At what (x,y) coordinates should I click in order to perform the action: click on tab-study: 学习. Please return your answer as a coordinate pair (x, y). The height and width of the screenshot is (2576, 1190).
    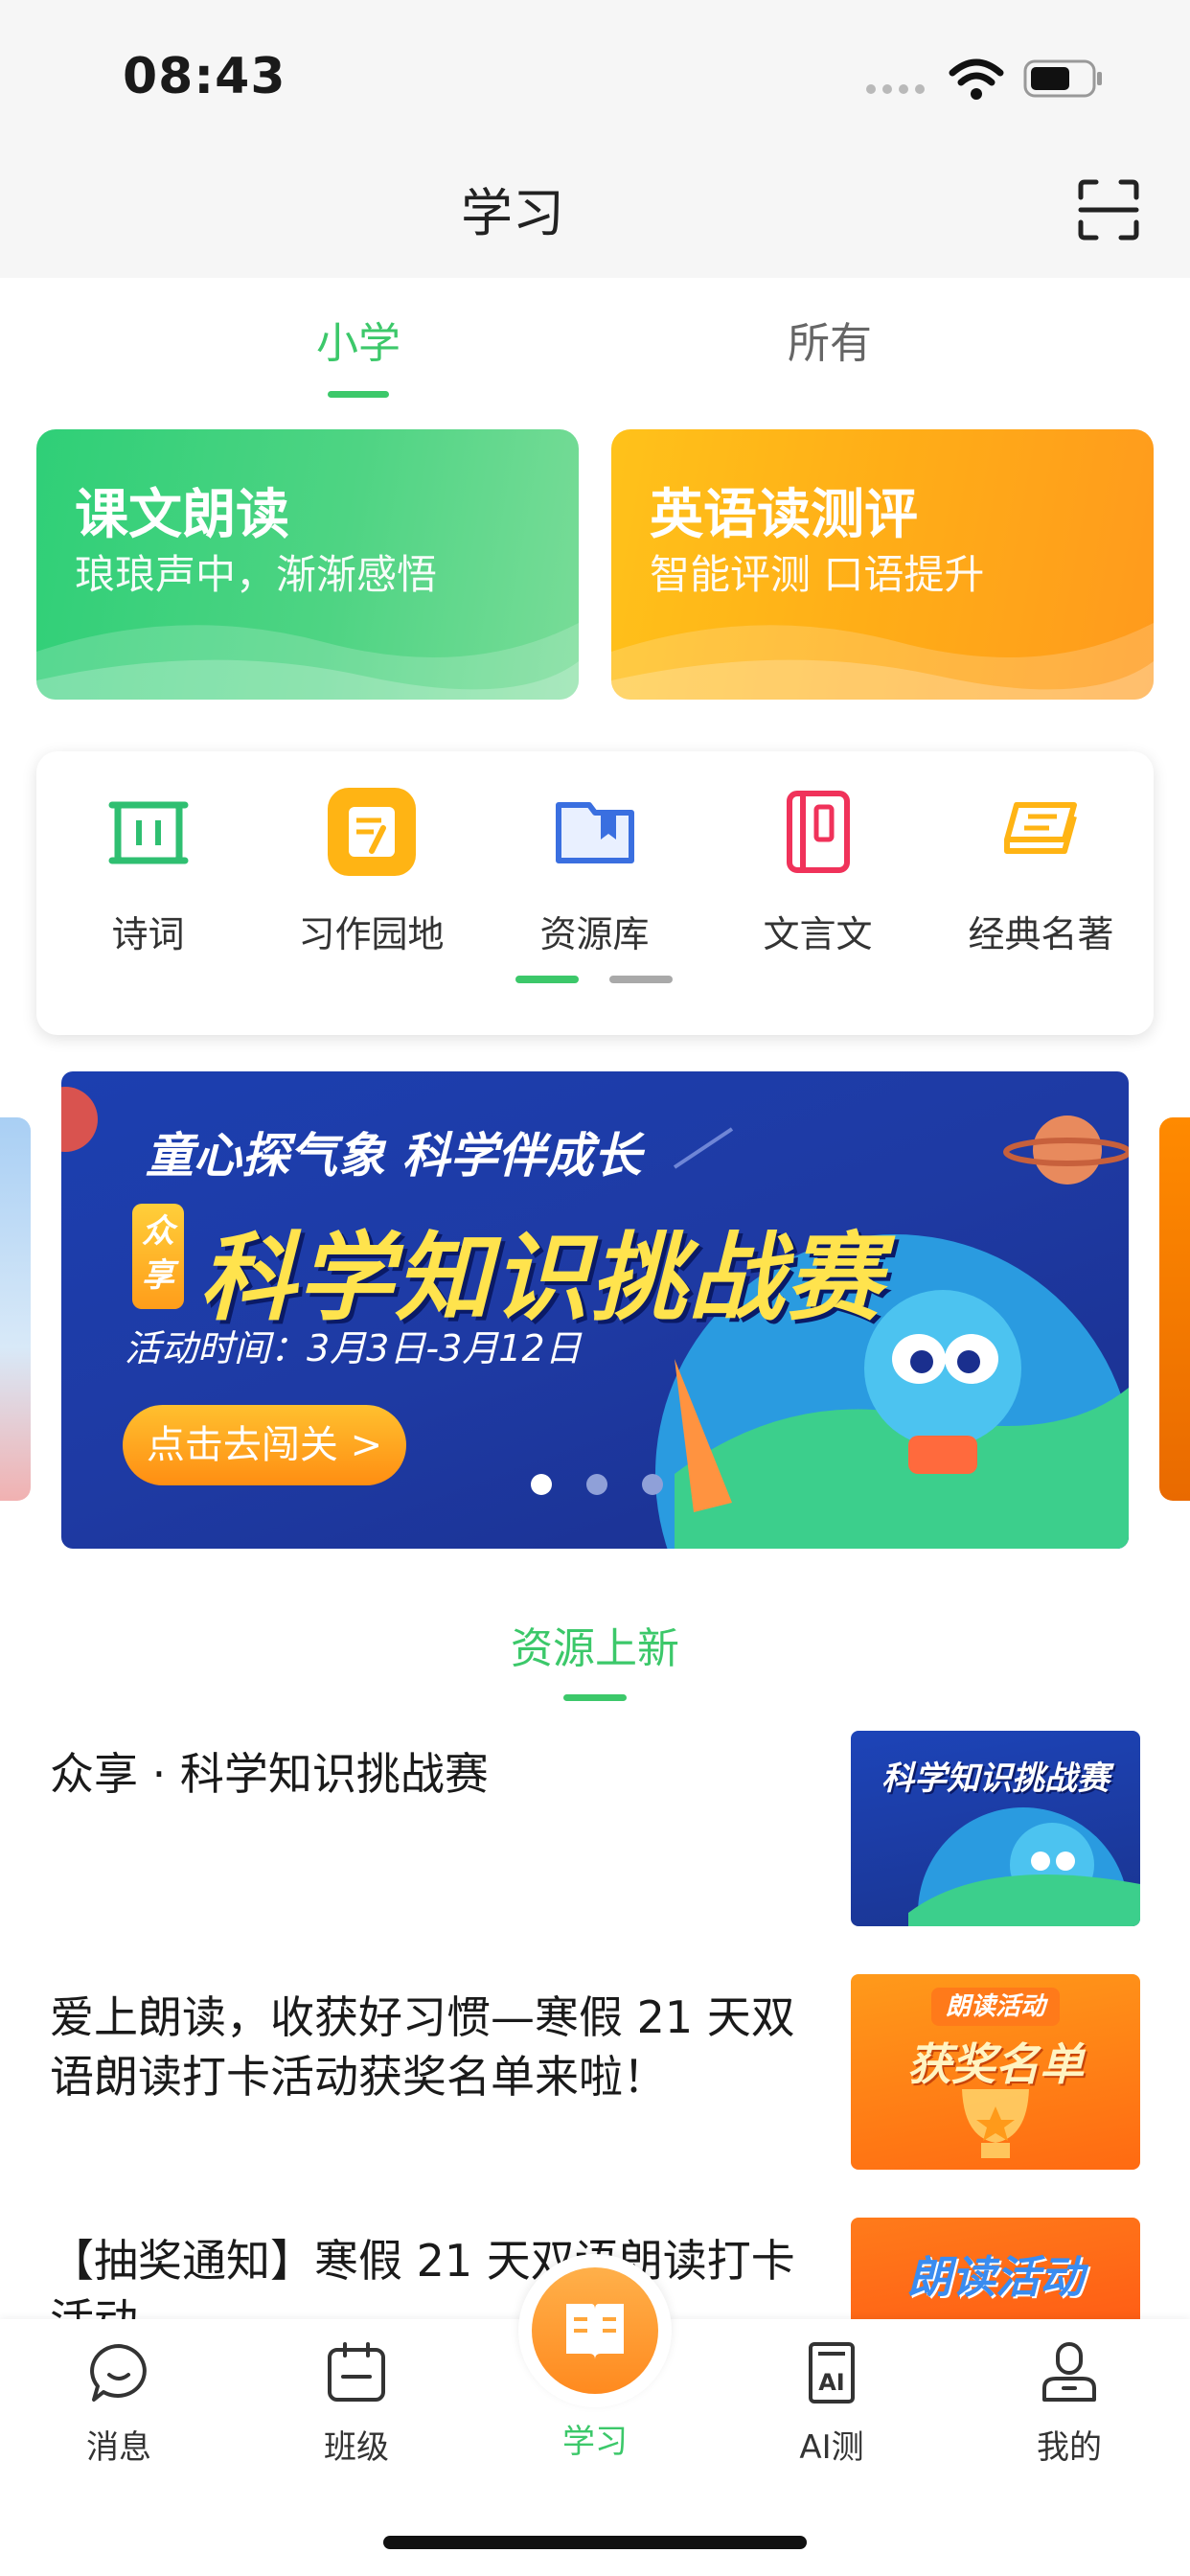
    Looking at the image, I should click on (595, 2416).